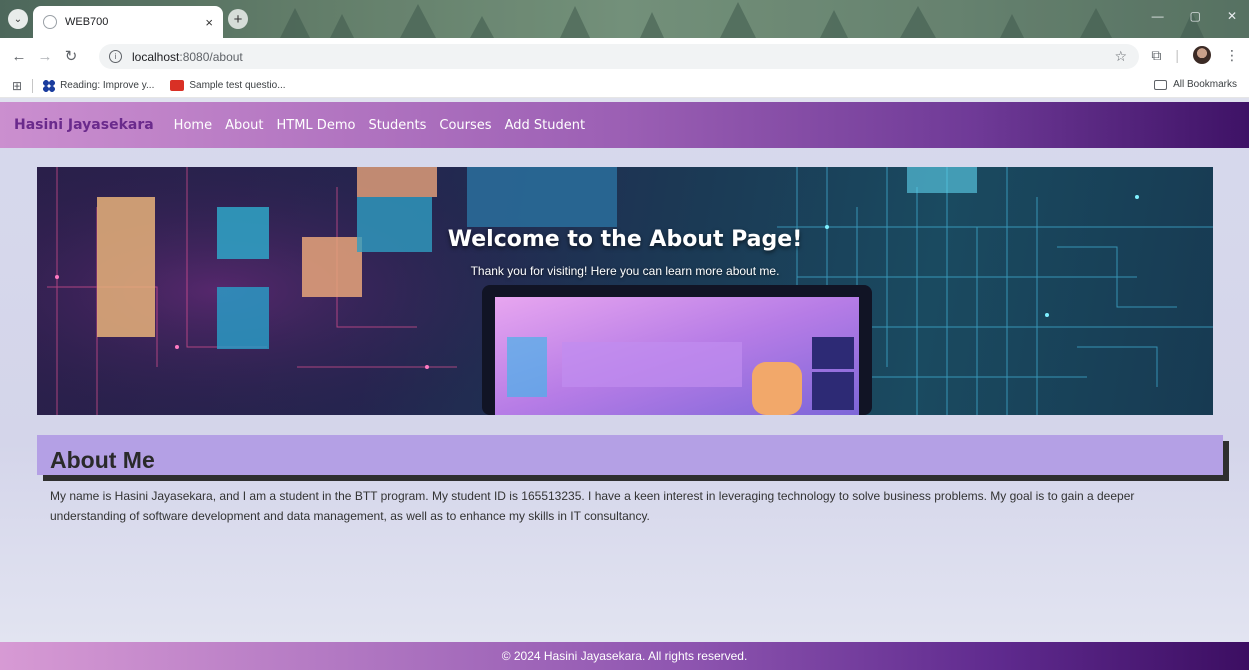  I want to click on browser-tab: WEB700 ×, so click(128, 22).